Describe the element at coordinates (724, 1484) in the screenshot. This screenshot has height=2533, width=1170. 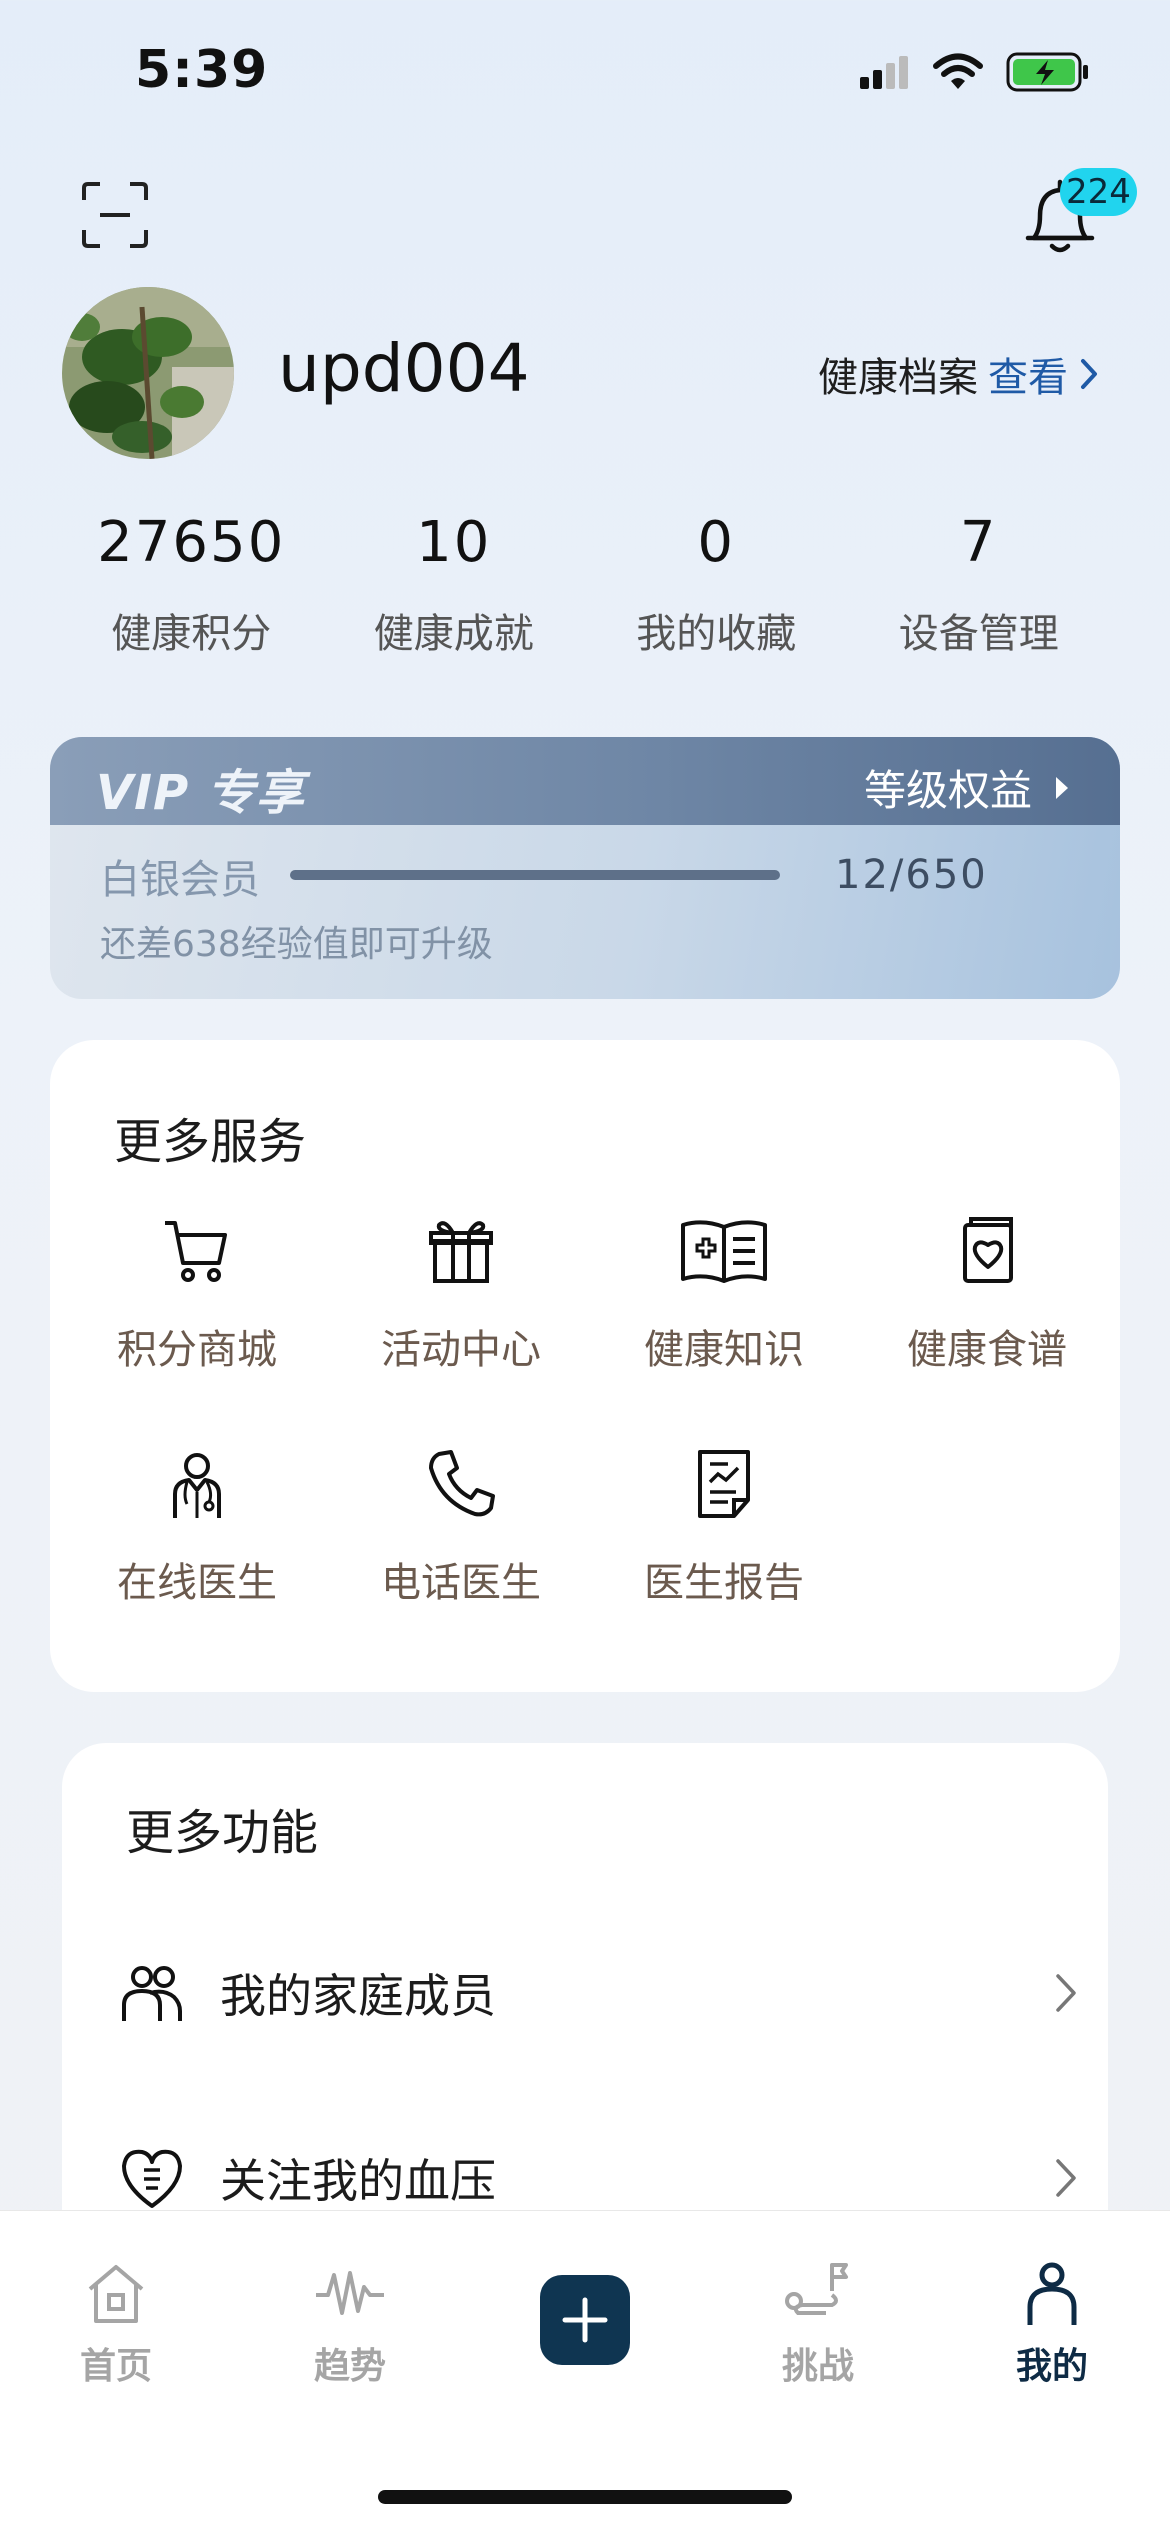
I see `report-icon` at that location.